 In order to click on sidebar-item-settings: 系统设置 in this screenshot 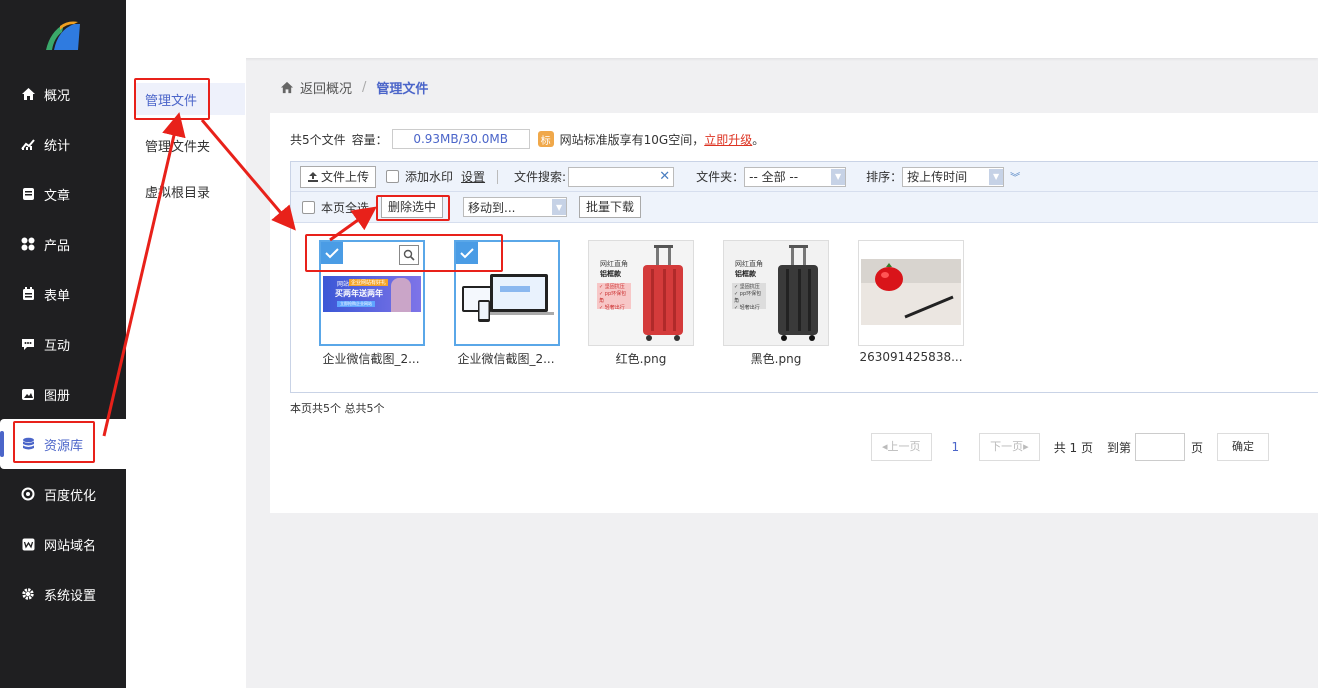, I will do `click(63, 594)`.